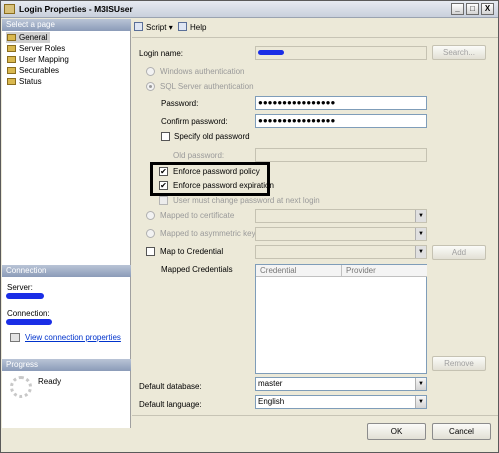 Image resolution: width=499 pixels, height=453 pixels. I want to click on toolbar-divider, so click(315, 37).